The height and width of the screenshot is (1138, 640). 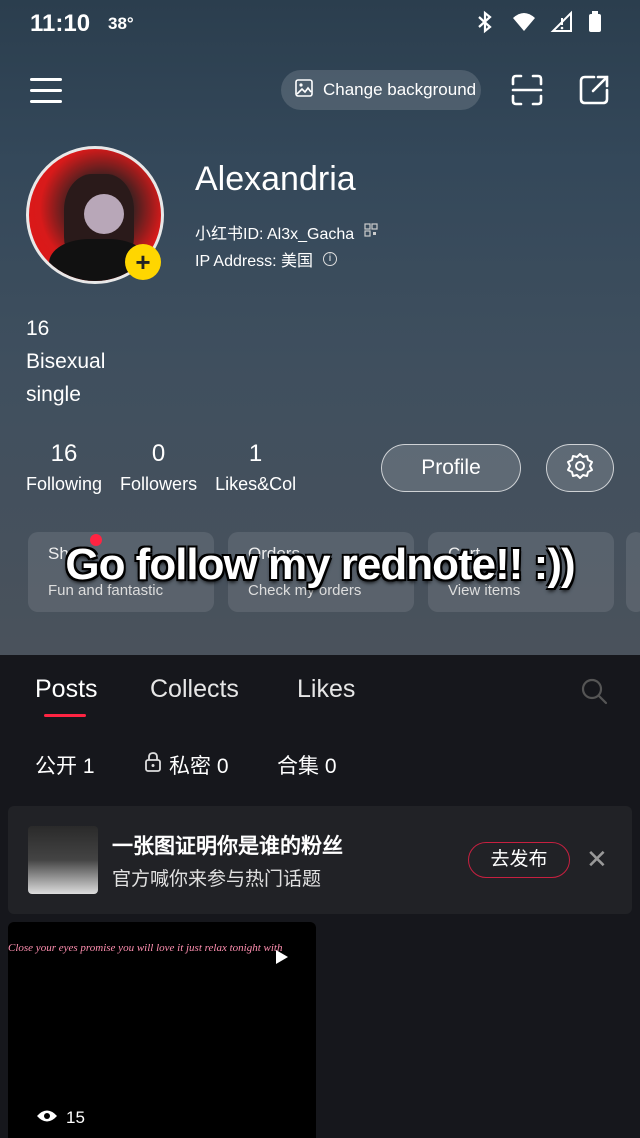 I want to click on bio-line: 16, so click(x=38, y=328).